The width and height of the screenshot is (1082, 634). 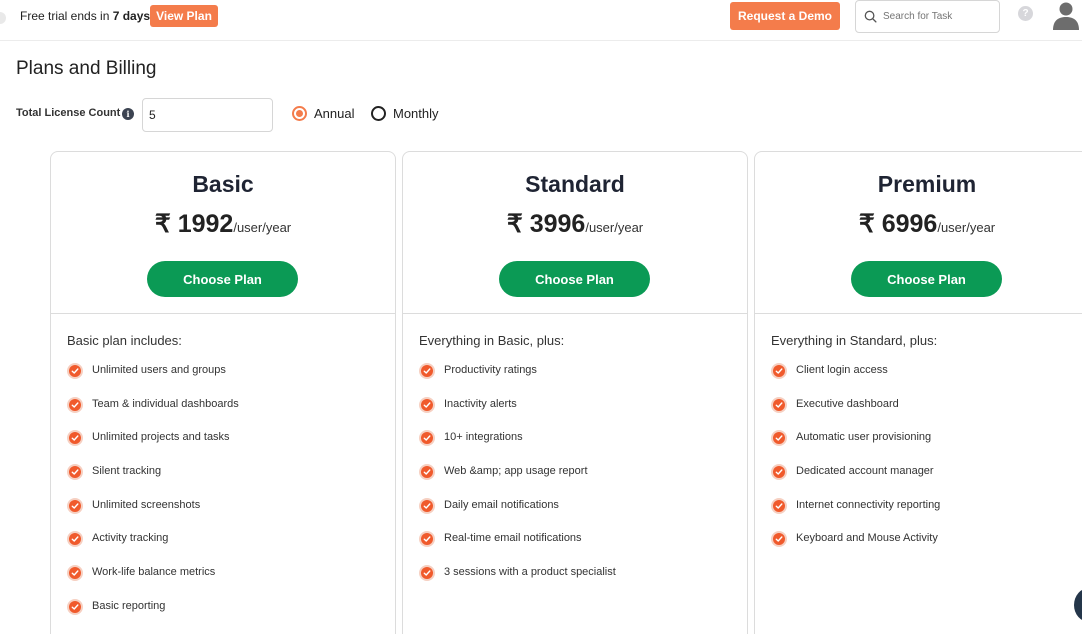 What do you see at coordinates (855, 548) in the screenshot?
I see `feature-item: Keyboard and Mouse Activity` at bounding box center [855, 548].